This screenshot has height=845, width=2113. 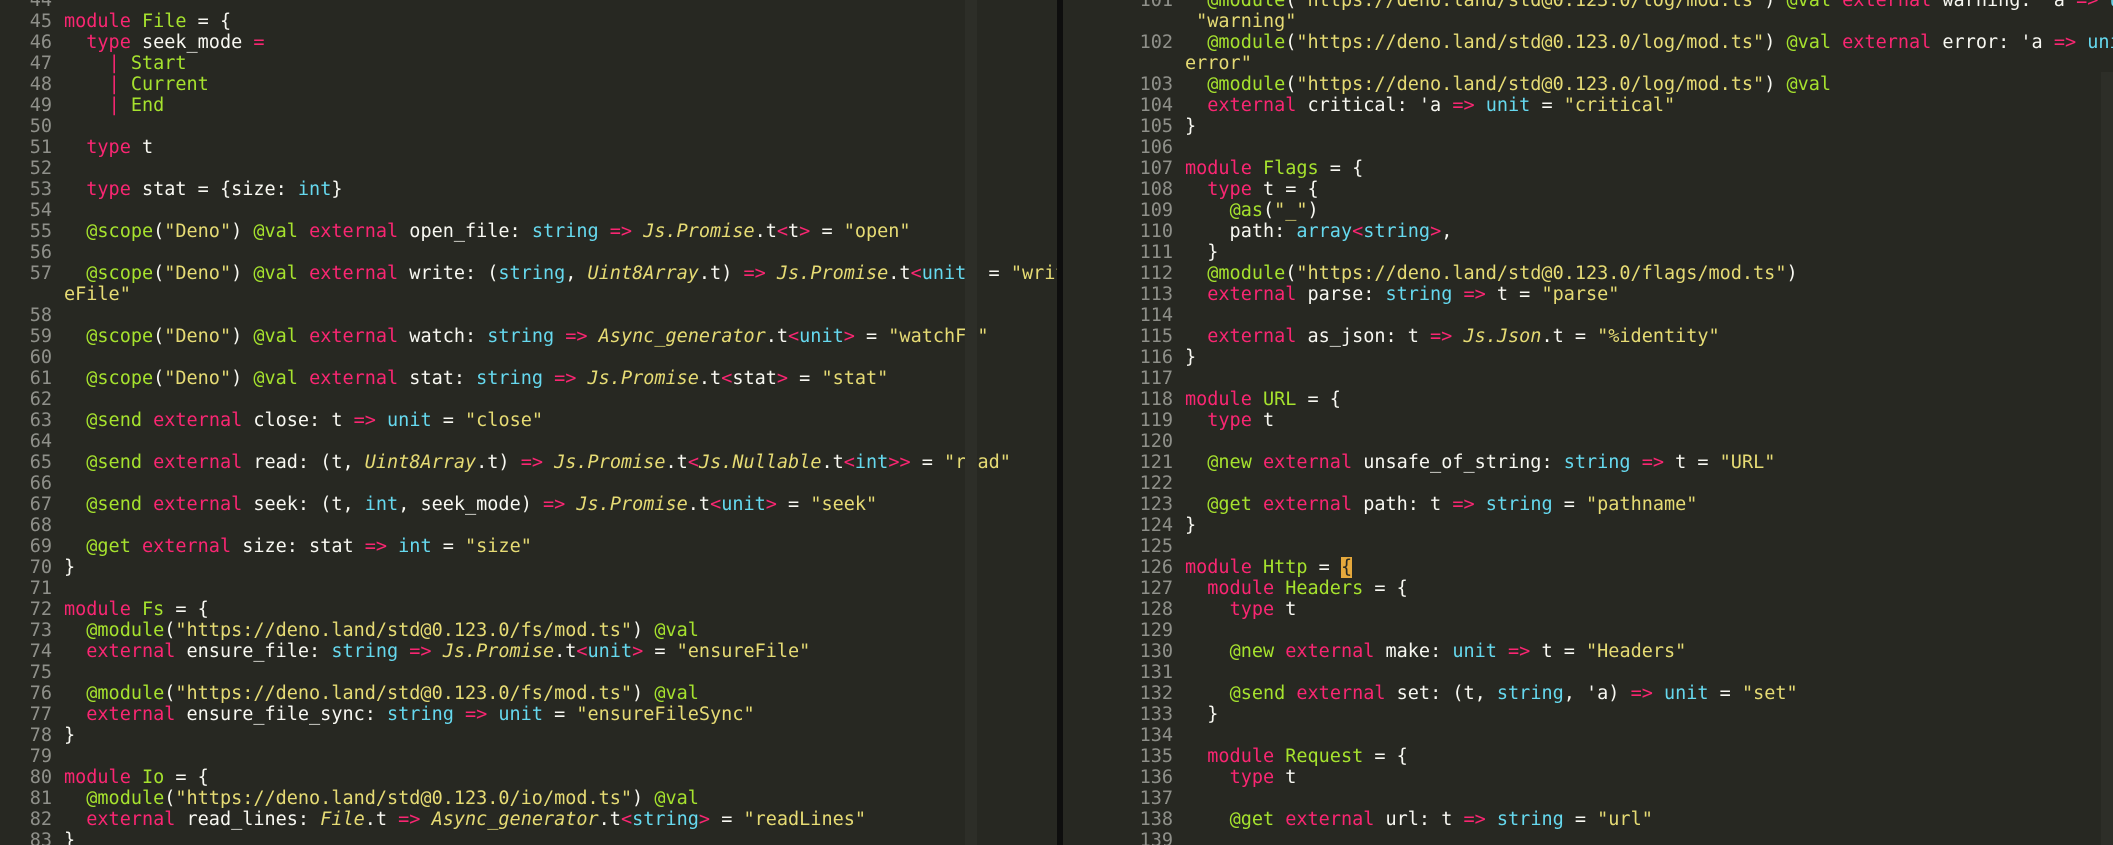 I want to click on right-scrollbar, so click(x=2107, y=458).